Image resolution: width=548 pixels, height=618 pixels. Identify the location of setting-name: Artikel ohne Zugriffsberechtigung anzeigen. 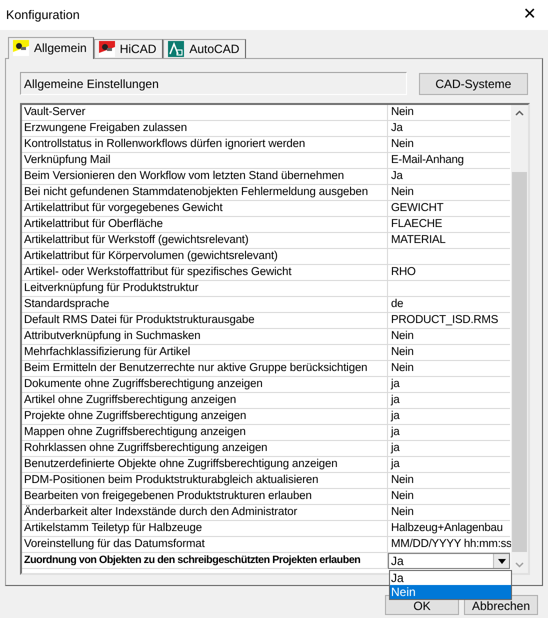
(205, 401).